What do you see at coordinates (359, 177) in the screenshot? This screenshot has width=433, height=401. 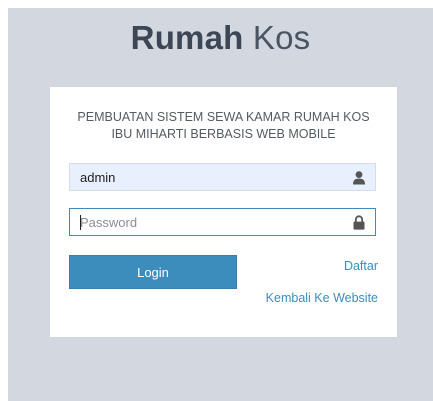 I see `user-icon` at bounding box center [359, 177].